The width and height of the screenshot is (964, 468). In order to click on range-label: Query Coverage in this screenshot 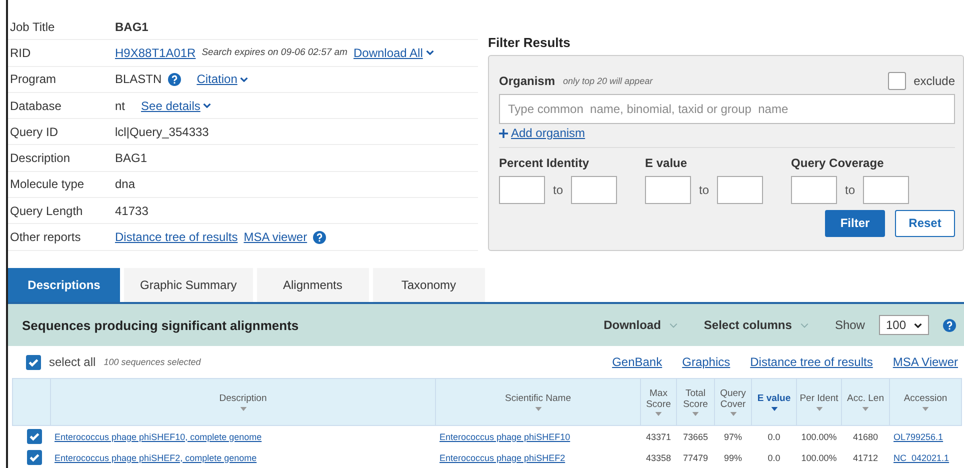, I will do `click(838, 163)`.